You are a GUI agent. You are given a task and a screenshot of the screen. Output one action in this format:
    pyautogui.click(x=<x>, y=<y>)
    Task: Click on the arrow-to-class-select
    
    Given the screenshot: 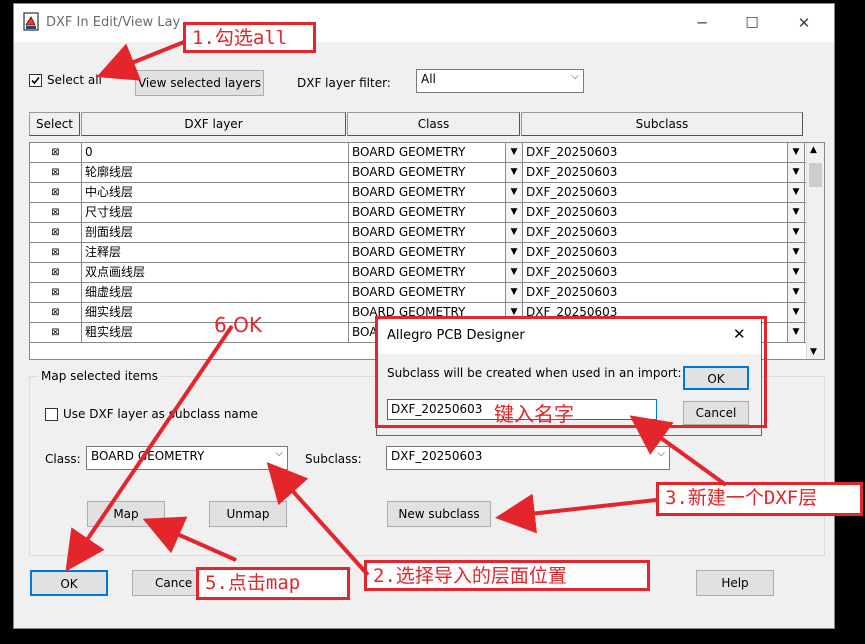 What is the action you would take?
    pyautogui.click(x=318, y=519)
    